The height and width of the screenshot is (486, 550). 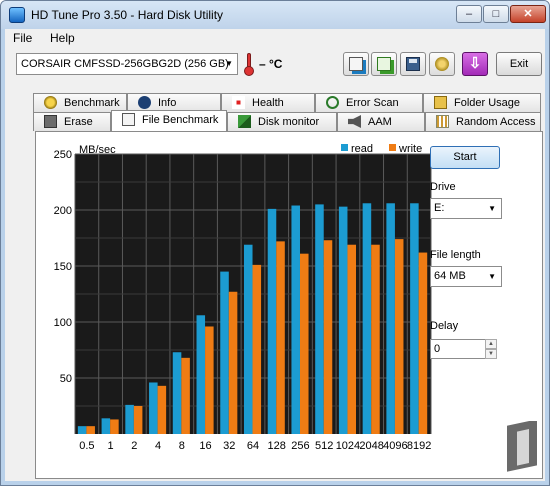 What do you see at coordinates (455, 255) in the screenshot?
I see `file-length-label: File length` at bounding box center [455, 255].